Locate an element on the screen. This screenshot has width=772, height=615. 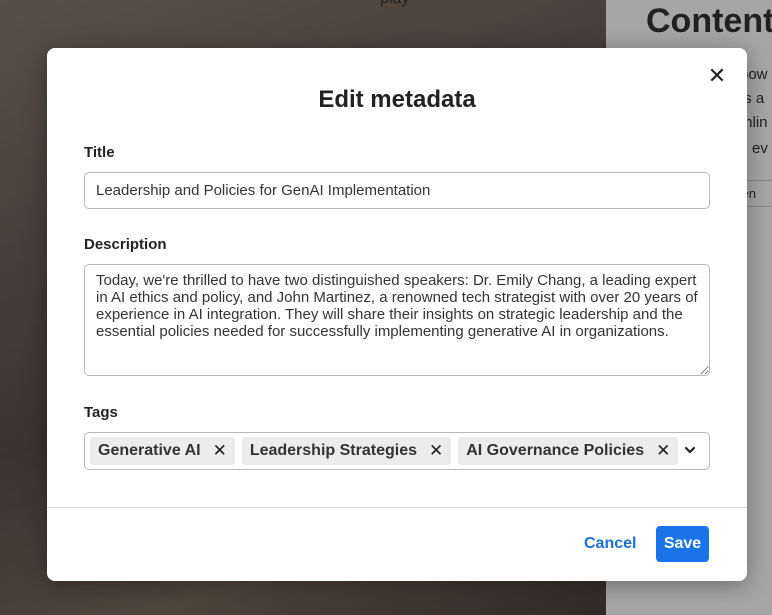
dialog-title: Edit metadata is located at coordinates (397, 99).